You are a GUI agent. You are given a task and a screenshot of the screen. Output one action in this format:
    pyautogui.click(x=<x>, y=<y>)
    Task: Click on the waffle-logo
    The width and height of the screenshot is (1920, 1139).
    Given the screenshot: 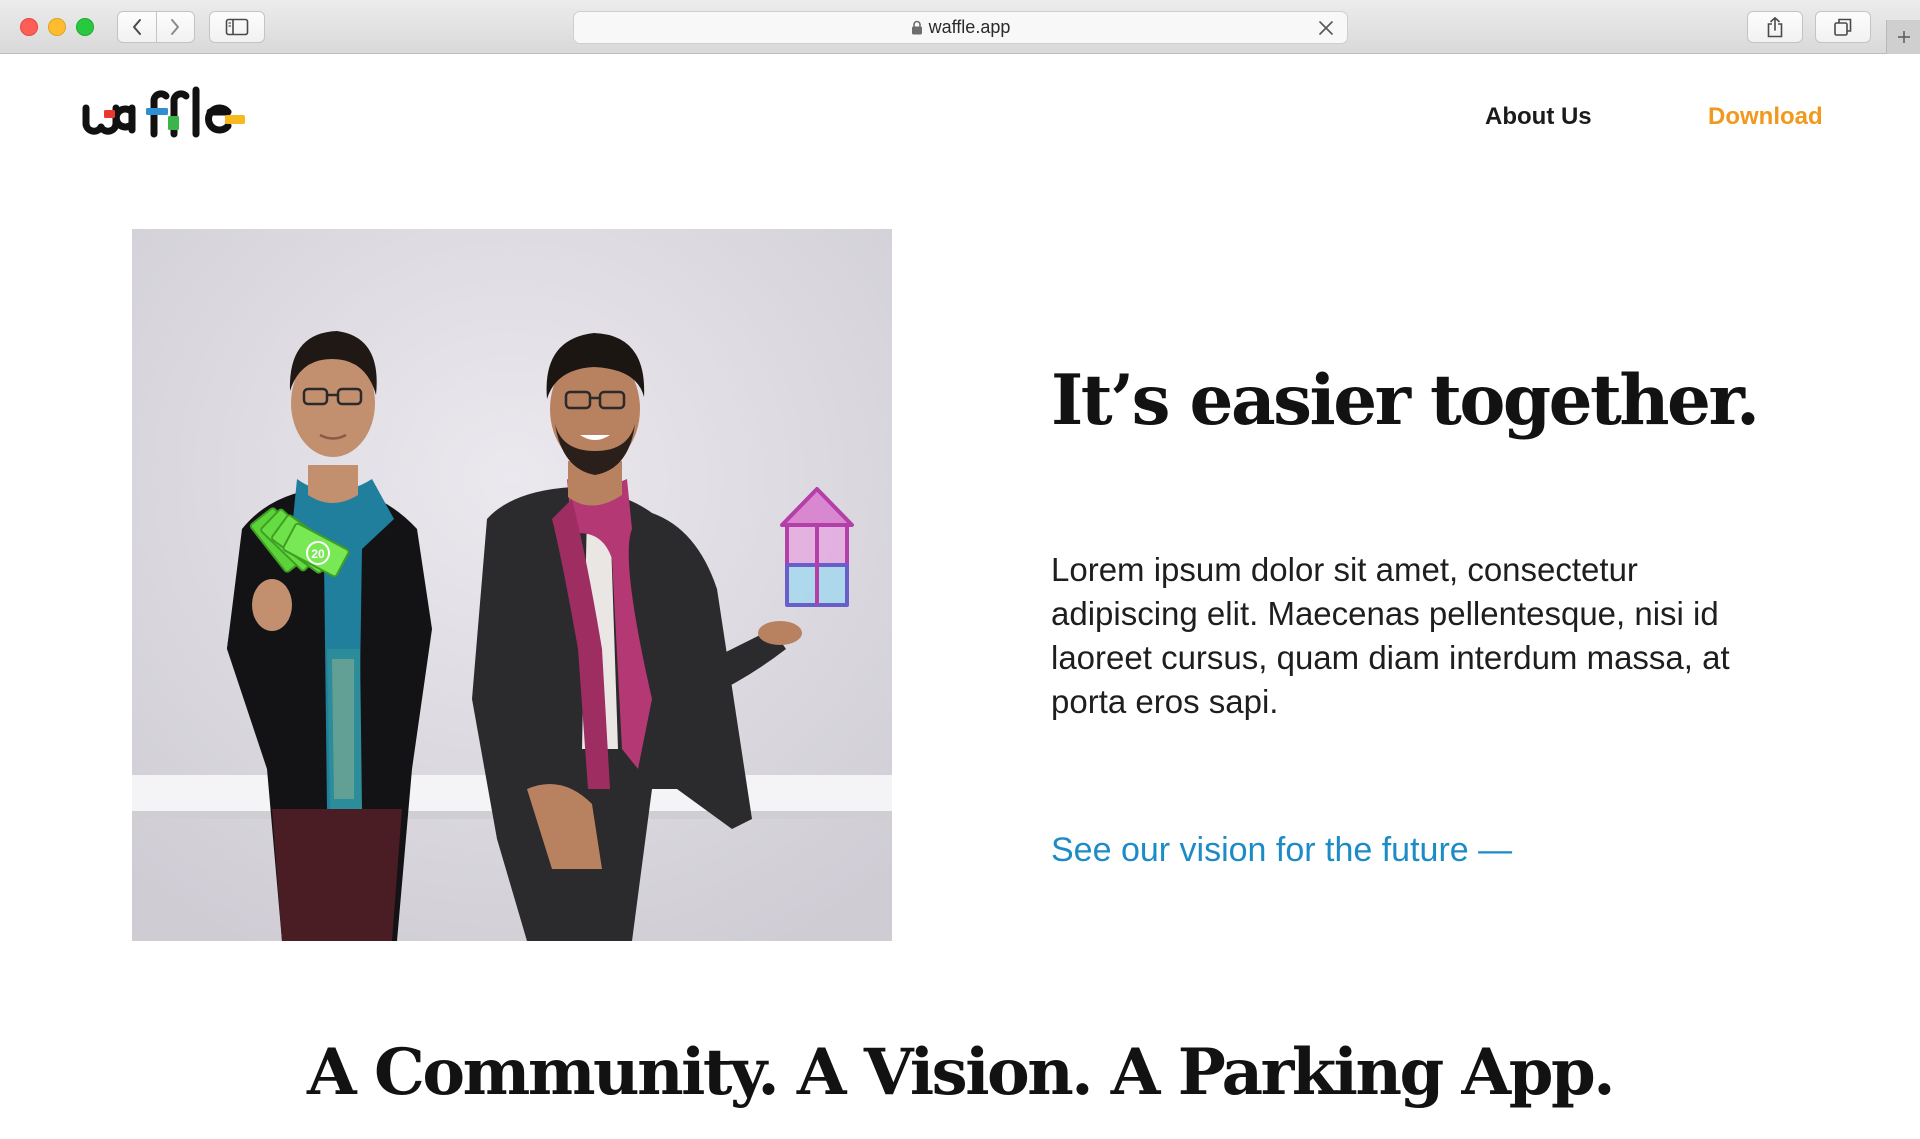 What is the action you would take?
    pyautogui.click(x=164, y=116)
    